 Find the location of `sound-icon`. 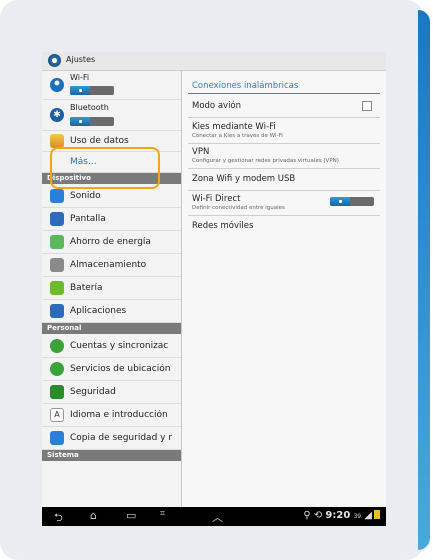

sound-icon is located at coordinates (57, 196).